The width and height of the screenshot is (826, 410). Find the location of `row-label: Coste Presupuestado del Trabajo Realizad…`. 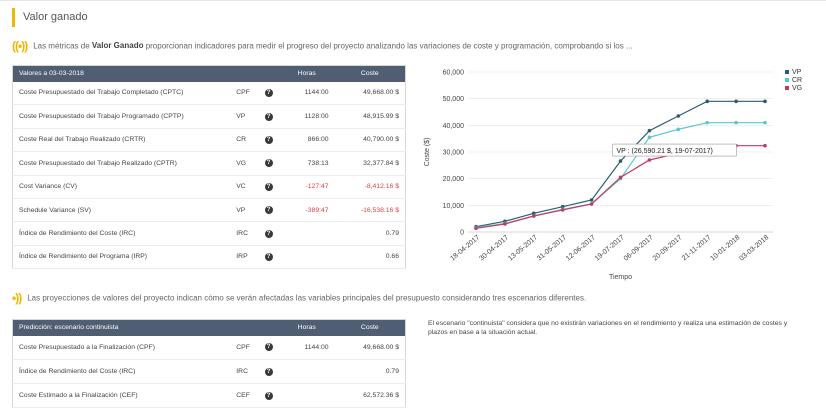

row-label: Coste Presupuestado del Trabajo Realizad… is located at coordinates (121, 163).